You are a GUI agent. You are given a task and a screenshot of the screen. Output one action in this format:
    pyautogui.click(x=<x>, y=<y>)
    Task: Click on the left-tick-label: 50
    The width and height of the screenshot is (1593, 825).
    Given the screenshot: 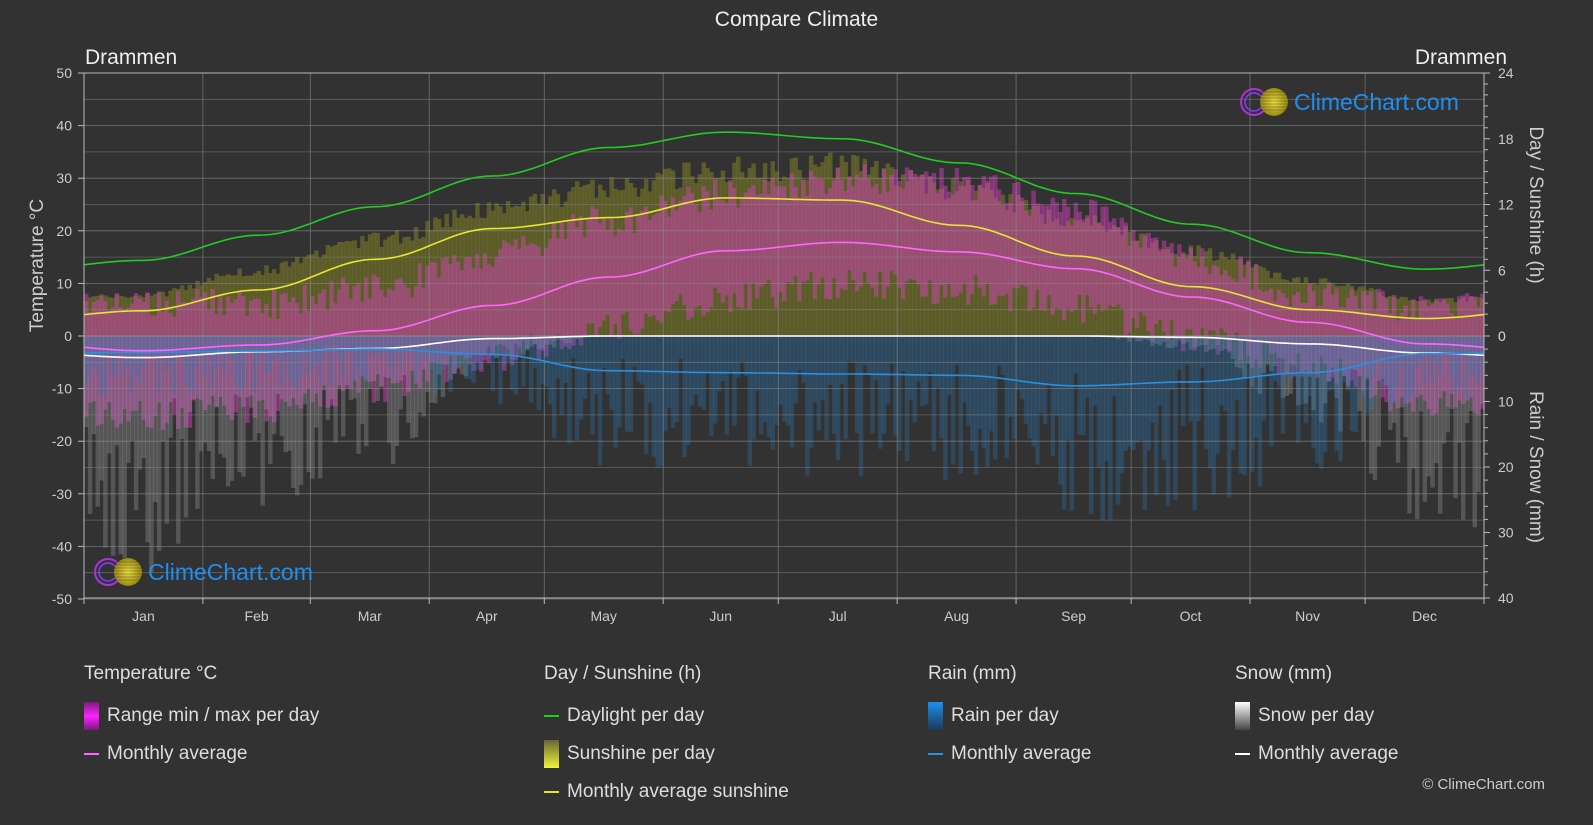 What is the action you would take?
    pyautogui.click(x=64, y=73)
    